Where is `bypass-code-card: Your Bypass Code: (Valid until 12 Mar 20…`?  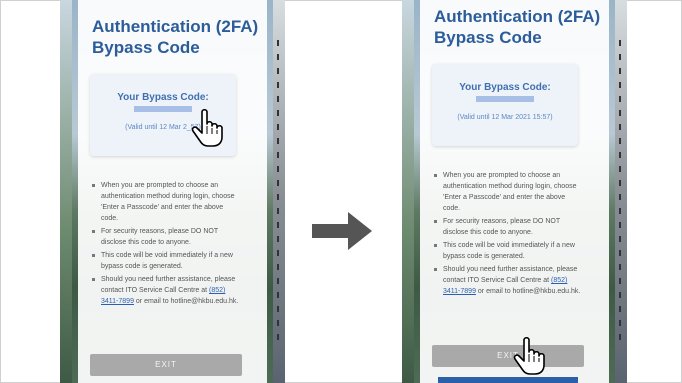 bypass-code-card: Your Bypass Code: (Valid until 12 Mar 20… is located at coordinates (505, 105).